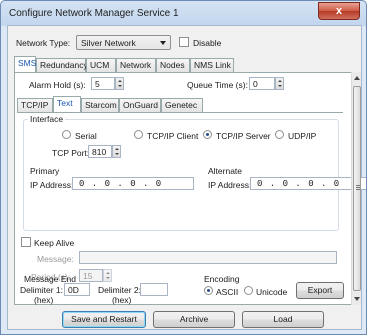 The height and width of the screenshot is (335, 367). Describe the element at coordinates (272, 292) in the screenshot. I see `radio-unicode-label: Unicode` at that location.